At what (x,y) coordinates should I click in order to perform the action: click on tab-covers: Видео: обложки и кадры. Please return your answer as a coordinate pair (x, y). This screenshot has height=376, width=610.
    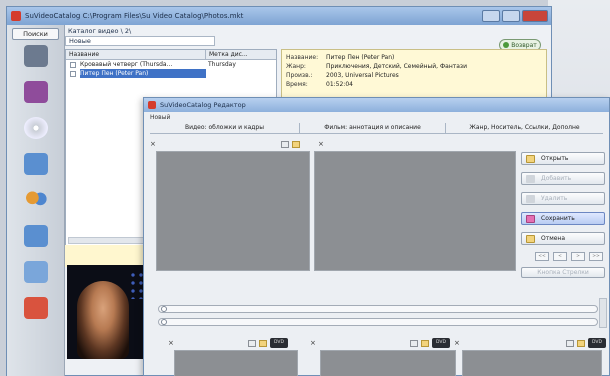
    Looking at the image, I should click on (225, 128).